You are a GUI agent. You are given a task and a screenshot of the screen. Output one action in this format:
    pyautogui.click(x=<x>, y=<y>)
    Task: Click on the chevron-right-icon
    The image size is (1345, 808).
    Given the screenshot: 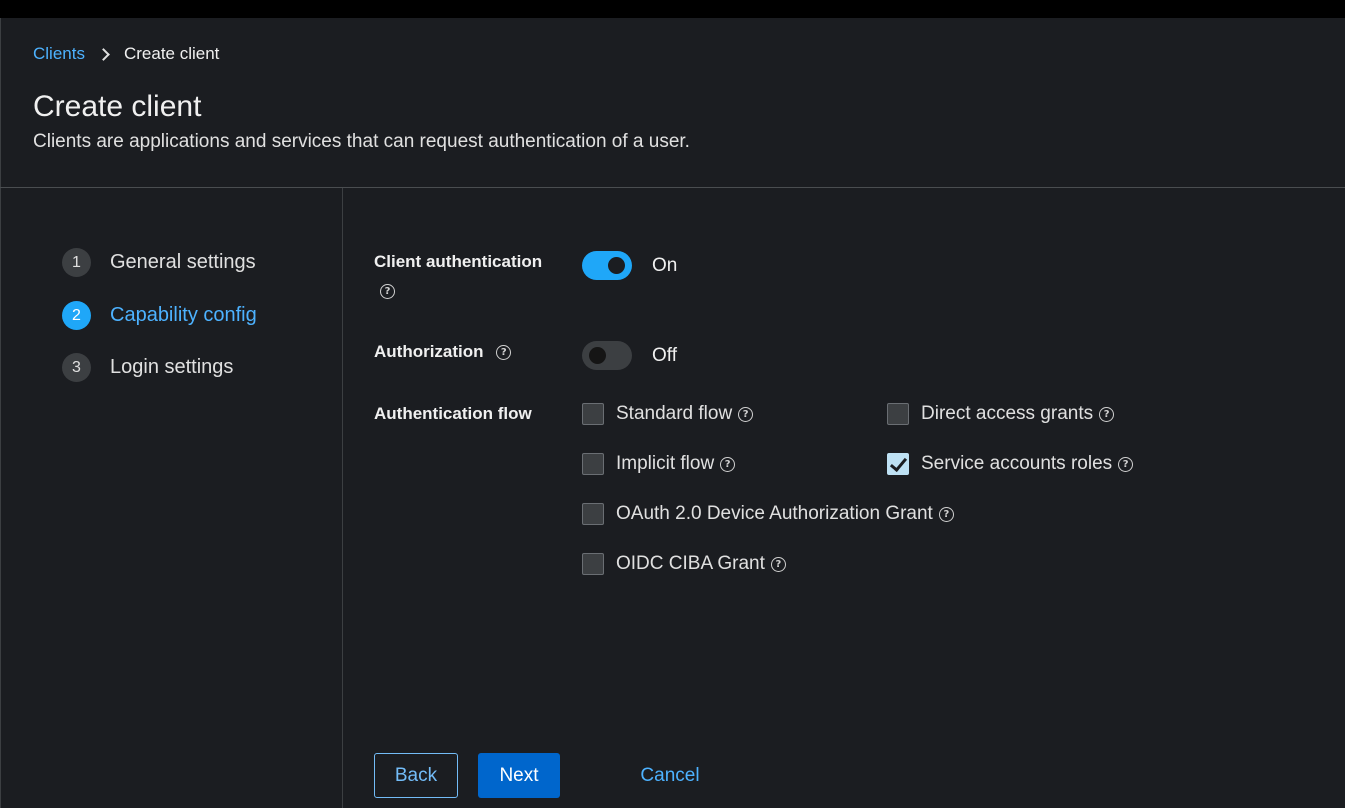 What is the action you would take?
    pyautogui.click(x=103, y=54)
    